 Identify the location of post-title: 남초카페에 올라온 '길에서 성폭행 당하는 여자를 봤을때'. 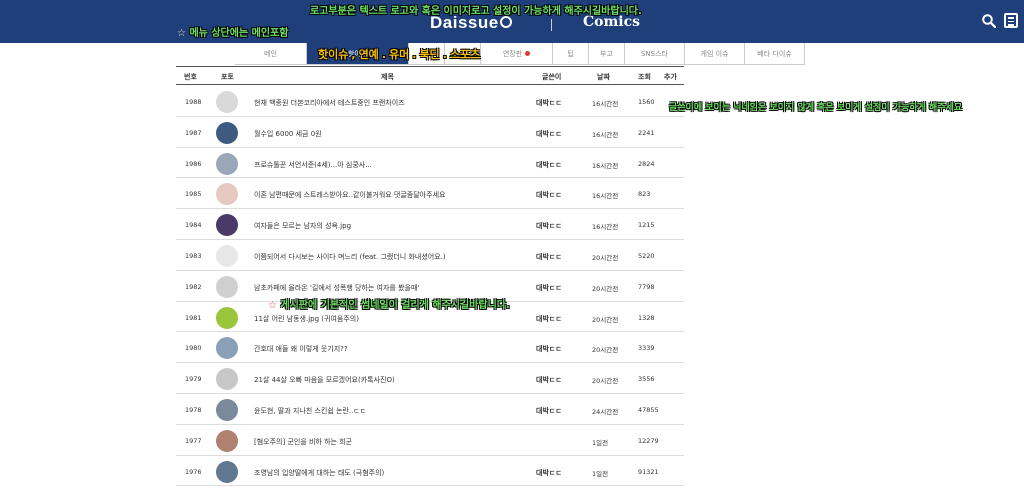
(336, 288).